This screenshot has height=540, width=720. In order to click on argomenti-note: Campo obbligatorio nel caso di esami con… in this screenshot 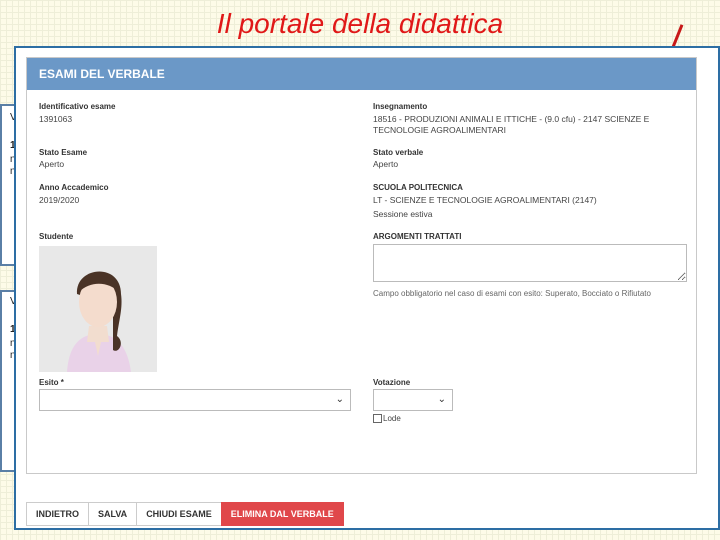, I will do `click(512, 293)`.